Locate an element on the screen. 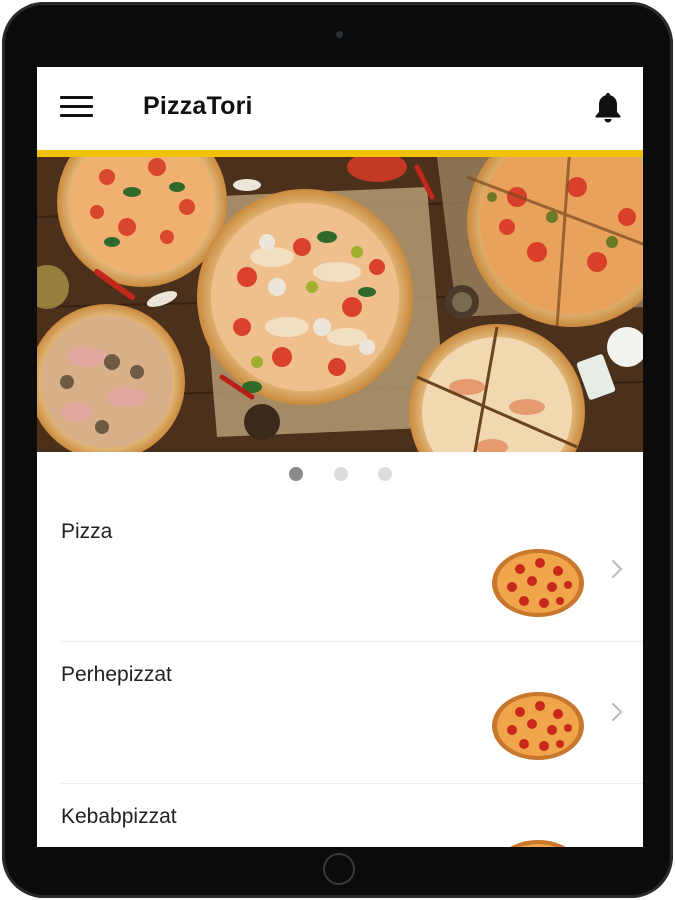 Image resolution: width=675 pixels, height=900 pixels. carousel-indicators is located at coordinates (340, 475).